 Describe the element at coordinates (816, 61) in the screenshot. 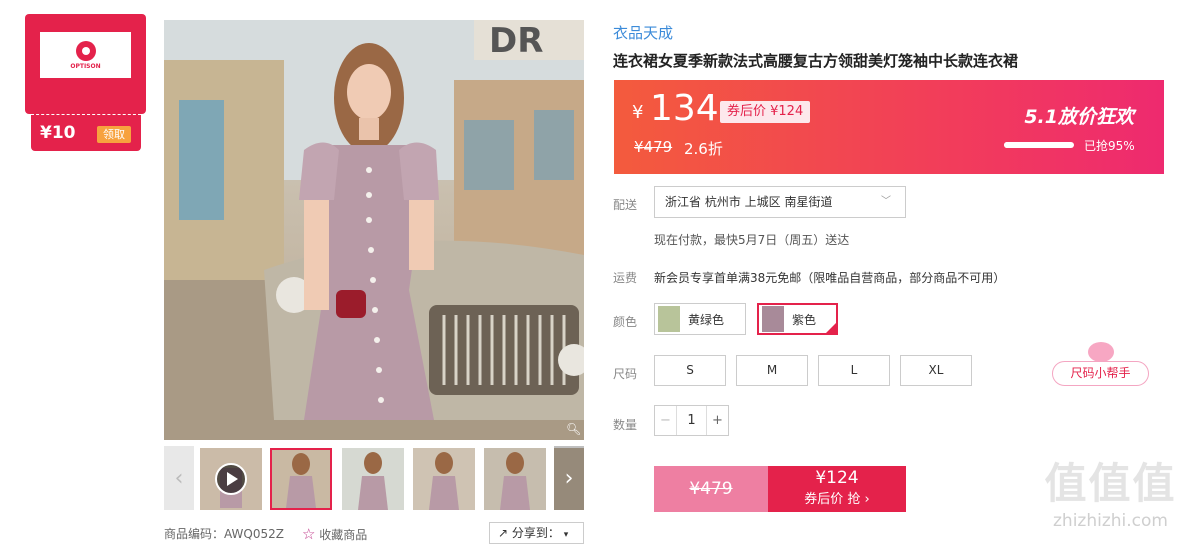

I see `product-title: 连衣裙女夏季新款法式高腰复古方领甜美灯笼袖中长款连衣裙` at that location.